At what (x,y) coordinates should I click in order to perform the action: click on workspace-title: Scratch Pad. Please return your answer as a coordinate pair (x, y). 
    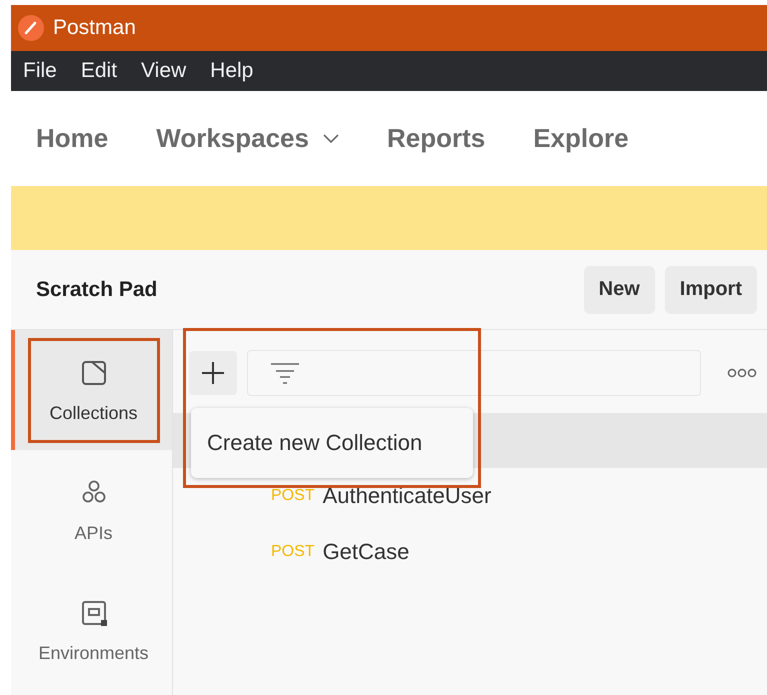
    Looking at the image, I should click on (97, 290).